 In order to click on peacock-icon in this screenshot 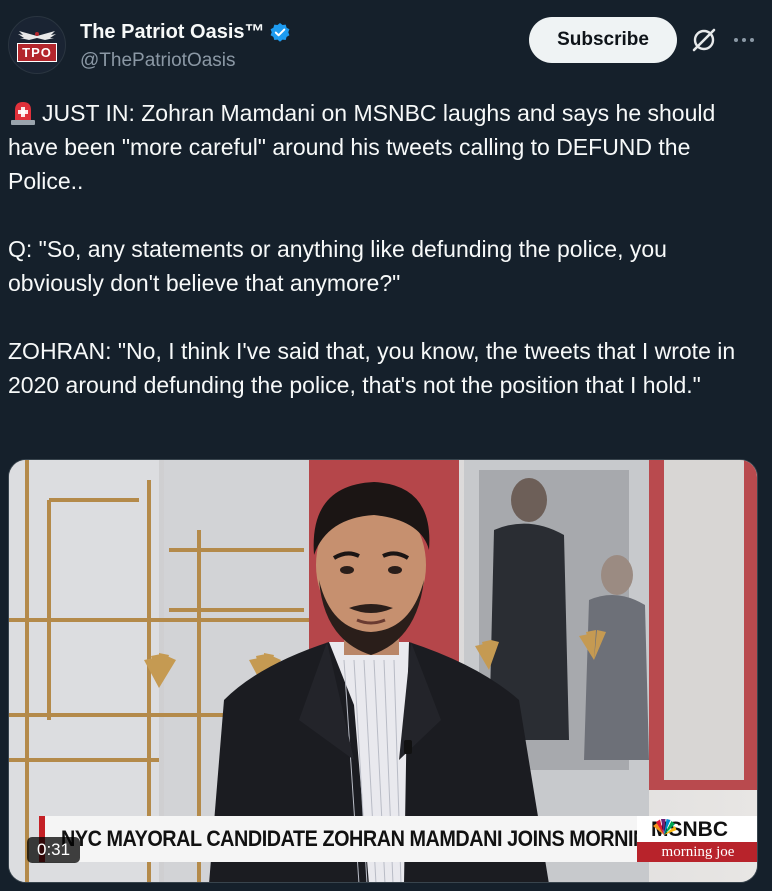, I will do `click(665, 827)`.